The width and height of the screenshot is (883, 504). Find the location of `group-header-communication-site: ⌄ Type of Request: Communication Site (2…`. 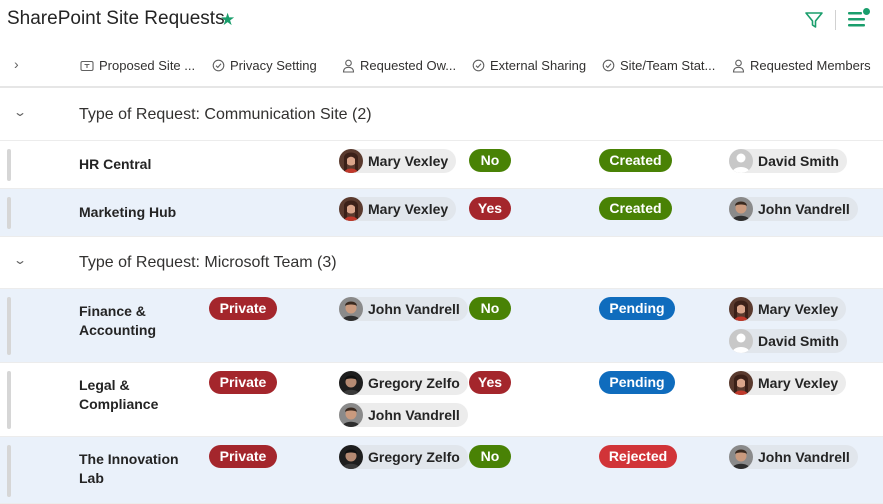

group-header-communication-site: ⌄ Type of Request: Communication Site (2… is located at coordinates (441, 115).